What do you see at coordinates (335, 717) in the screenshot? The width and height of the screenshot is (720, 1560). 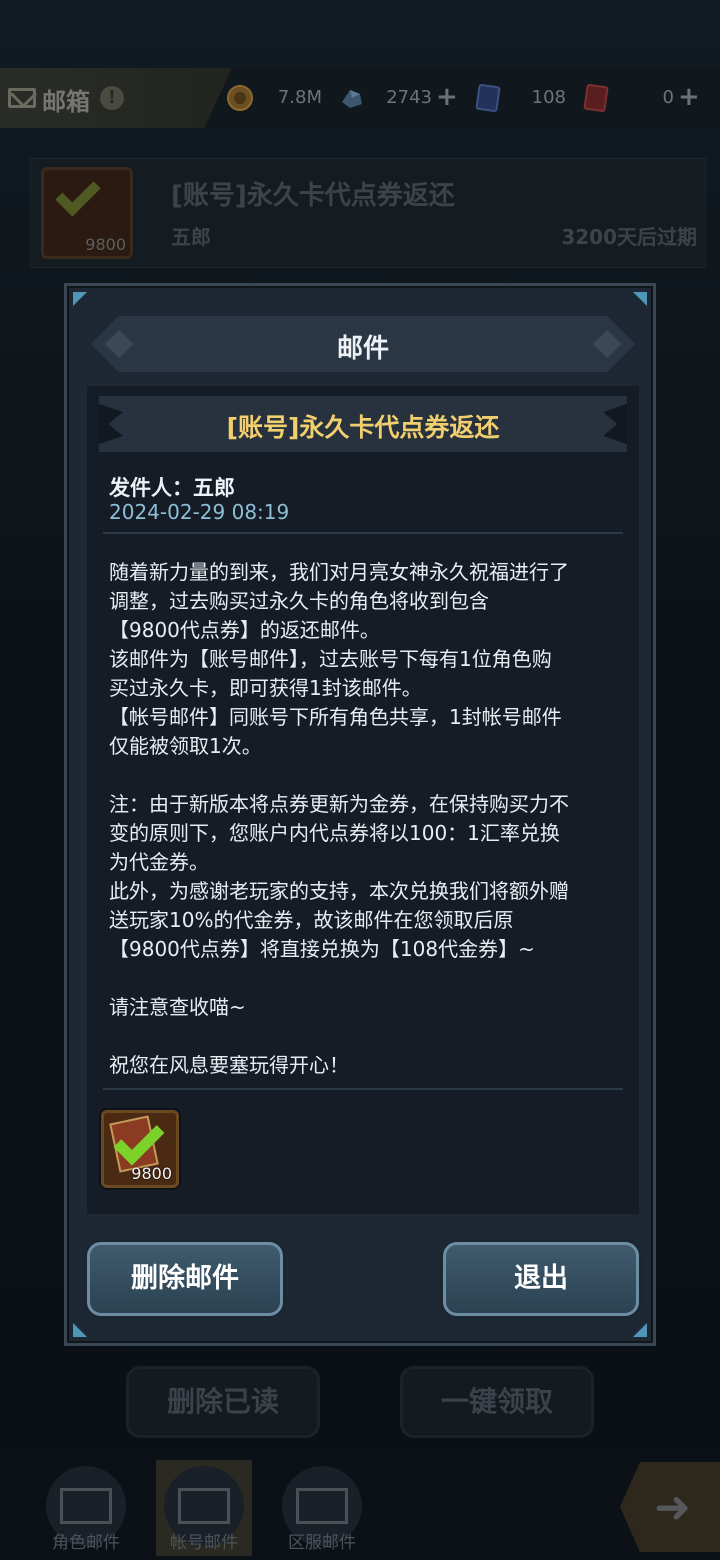 I see `mail-body-line: 【帐号邮件】同账号下所有角色共享，1封帐号邮件` at bounding box center [335, 717].